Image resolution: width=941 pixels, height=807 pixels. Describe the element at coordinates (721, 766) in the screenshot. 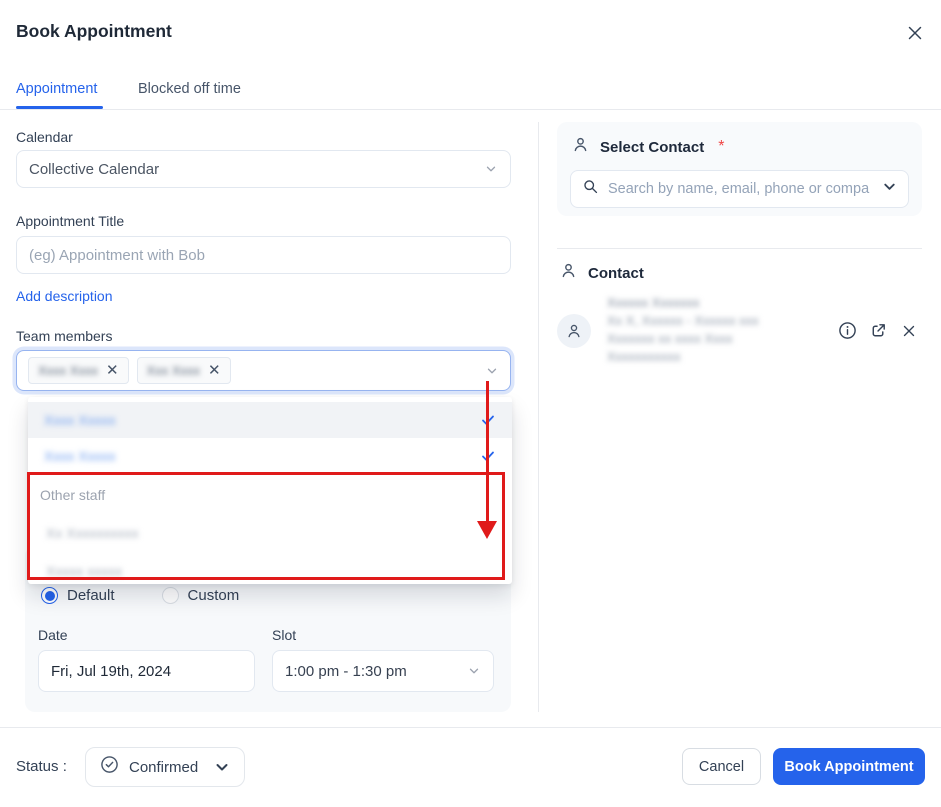

I see `cancel-button: Cancel` at that location.